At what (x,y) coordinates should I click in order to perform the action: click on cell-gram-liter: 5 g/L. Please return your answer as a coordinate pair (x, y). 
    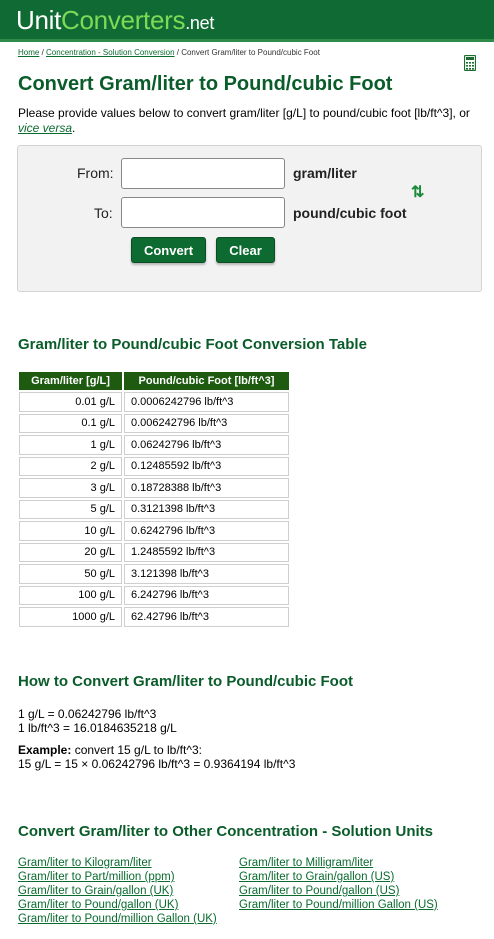
    Looking at the image, I should click on (70, 509).